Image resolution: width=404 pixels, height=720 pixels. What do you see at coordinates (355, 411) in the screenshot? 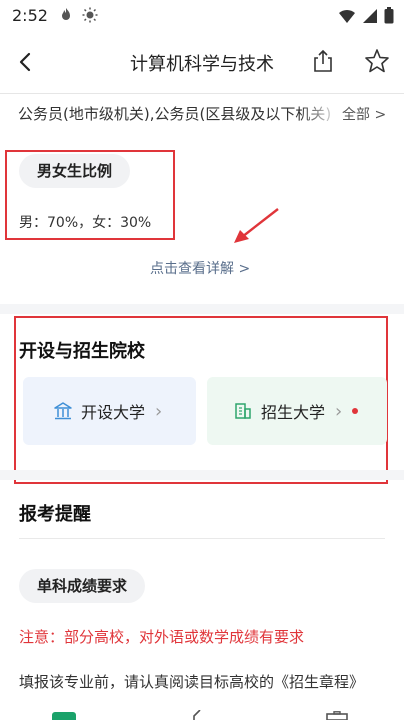
I see `notification-dot` at bounding box center [355, 411].